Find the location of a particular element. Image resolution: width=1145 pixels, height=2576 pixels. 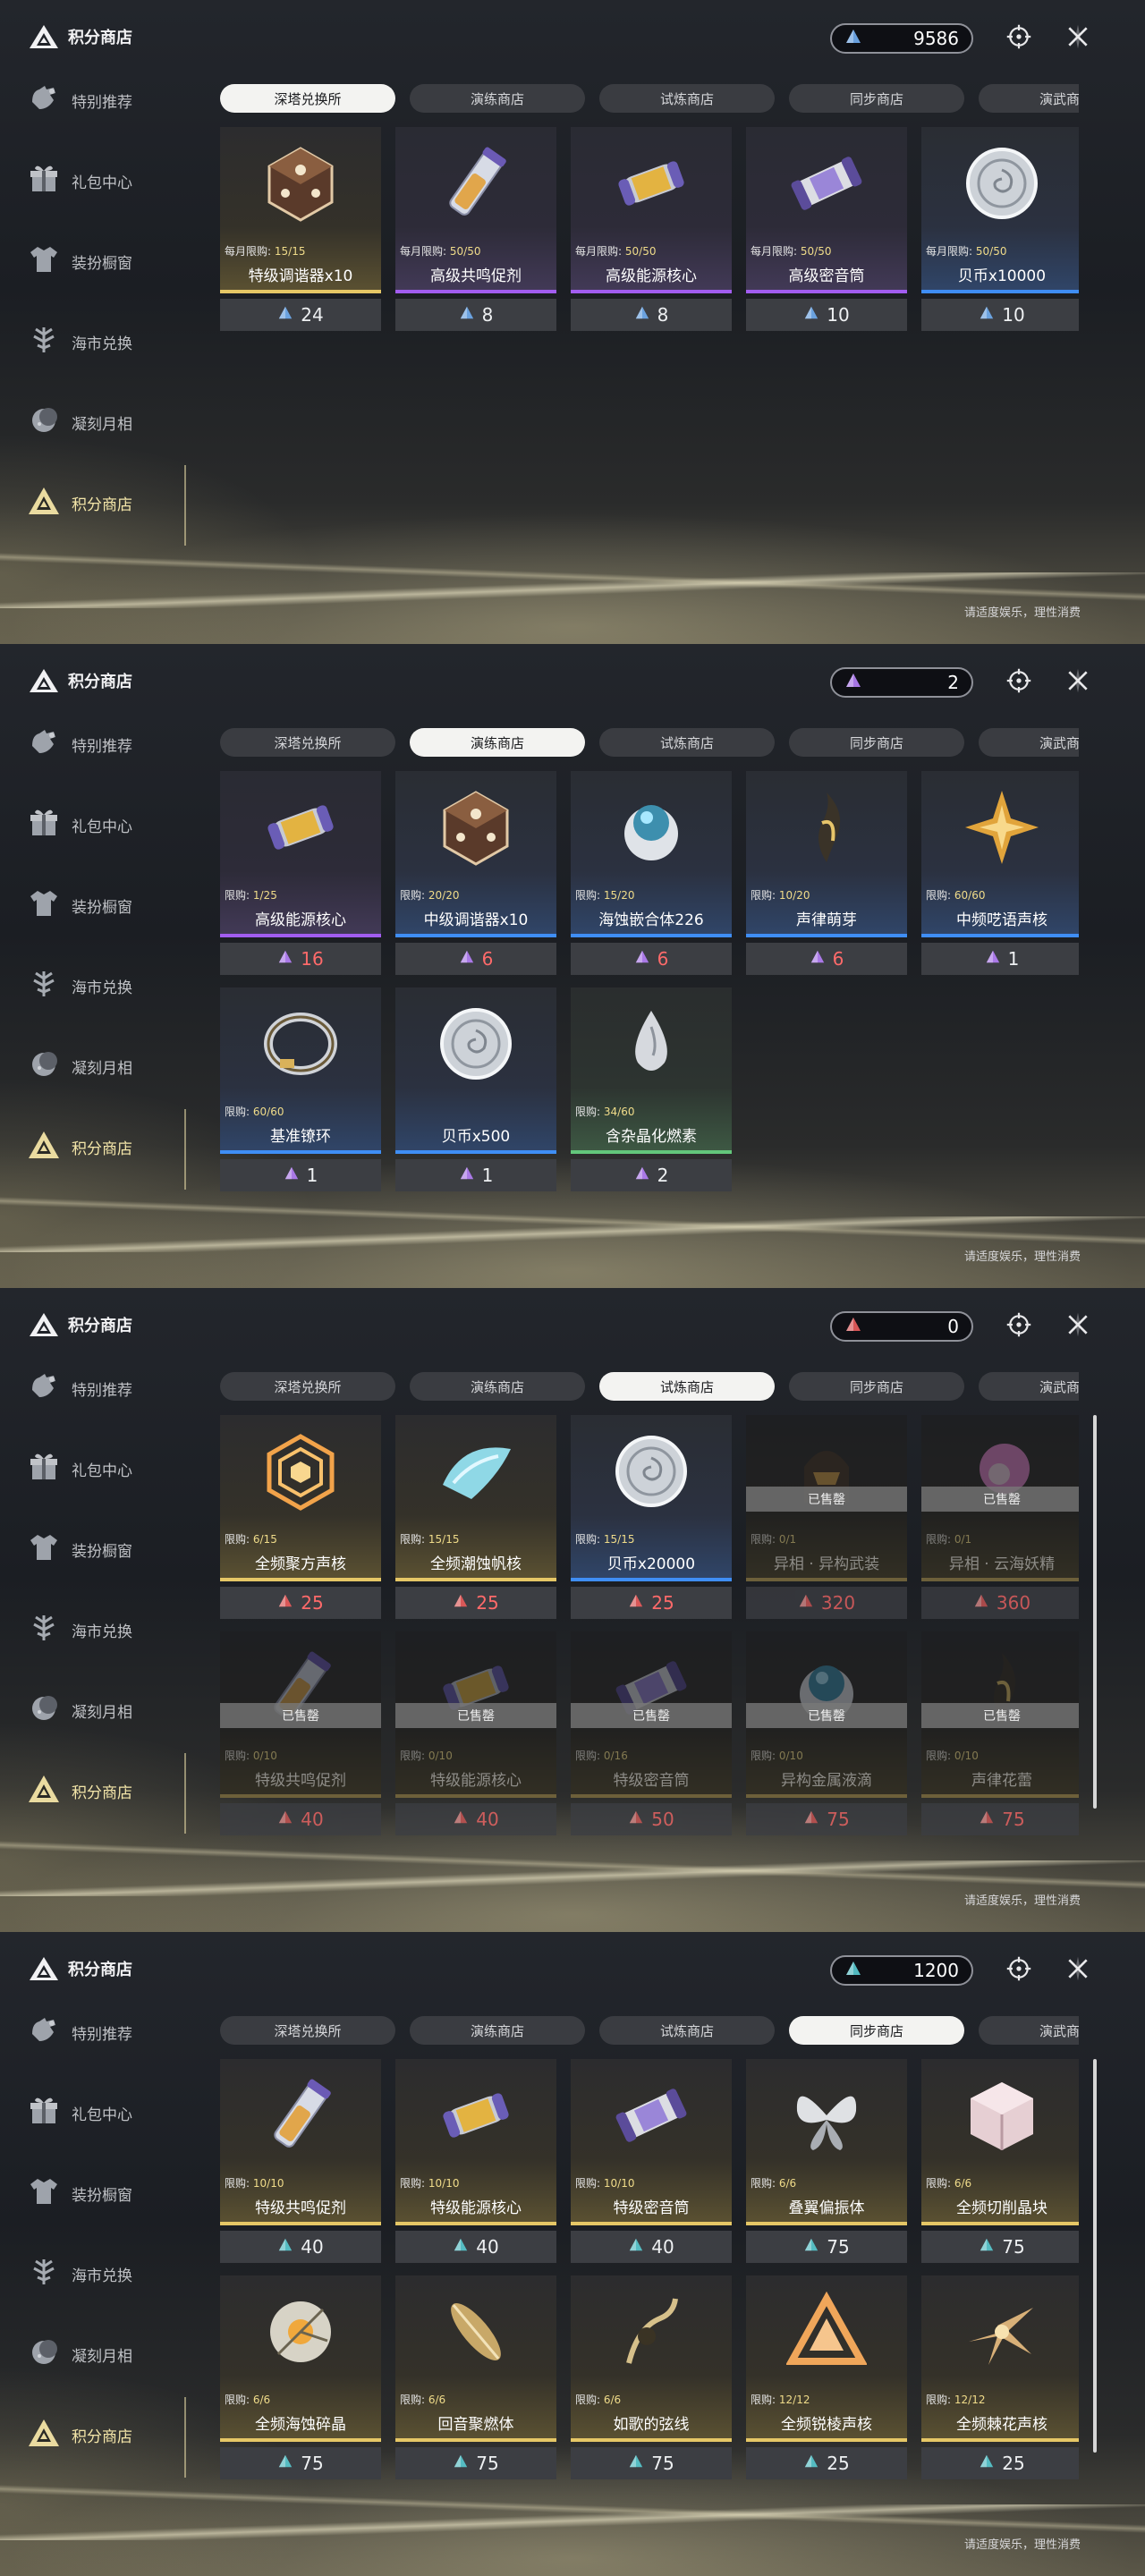

item-card: 已售罄 限购: 0/10 异构金属液滴 75 is located at coordinates (826, 1733).